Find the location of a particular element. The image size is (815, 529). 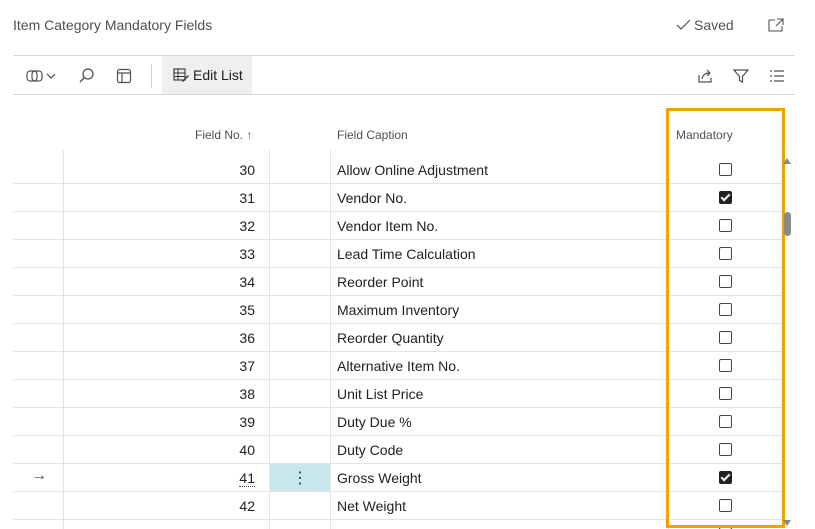

scroll-down-arrow is located at coordinates (787, 523).